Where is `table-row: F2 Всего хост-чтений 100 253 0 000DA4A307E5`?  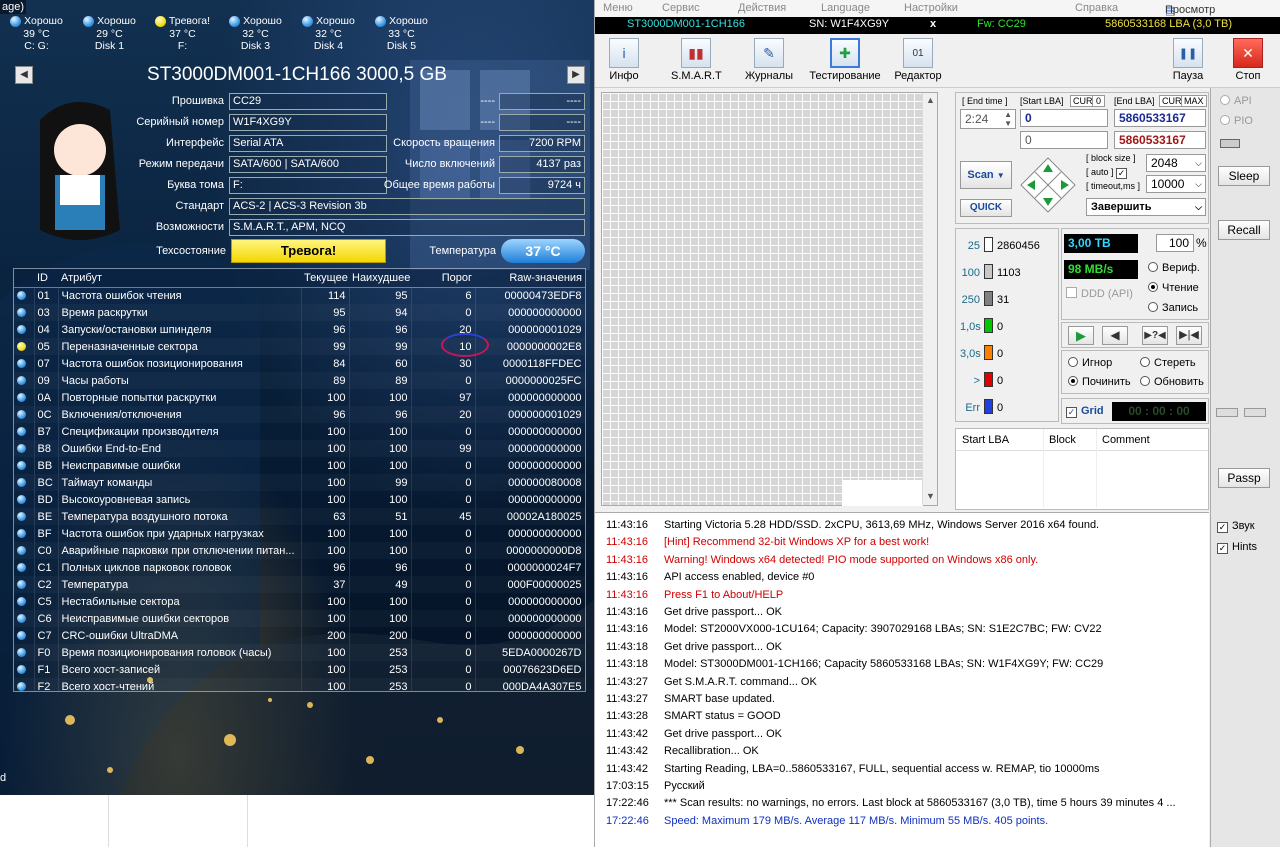
table-row: F2 Всего хост-чтений 100 253 0 000DA4A307E5 is located at coordinates (299, 684).